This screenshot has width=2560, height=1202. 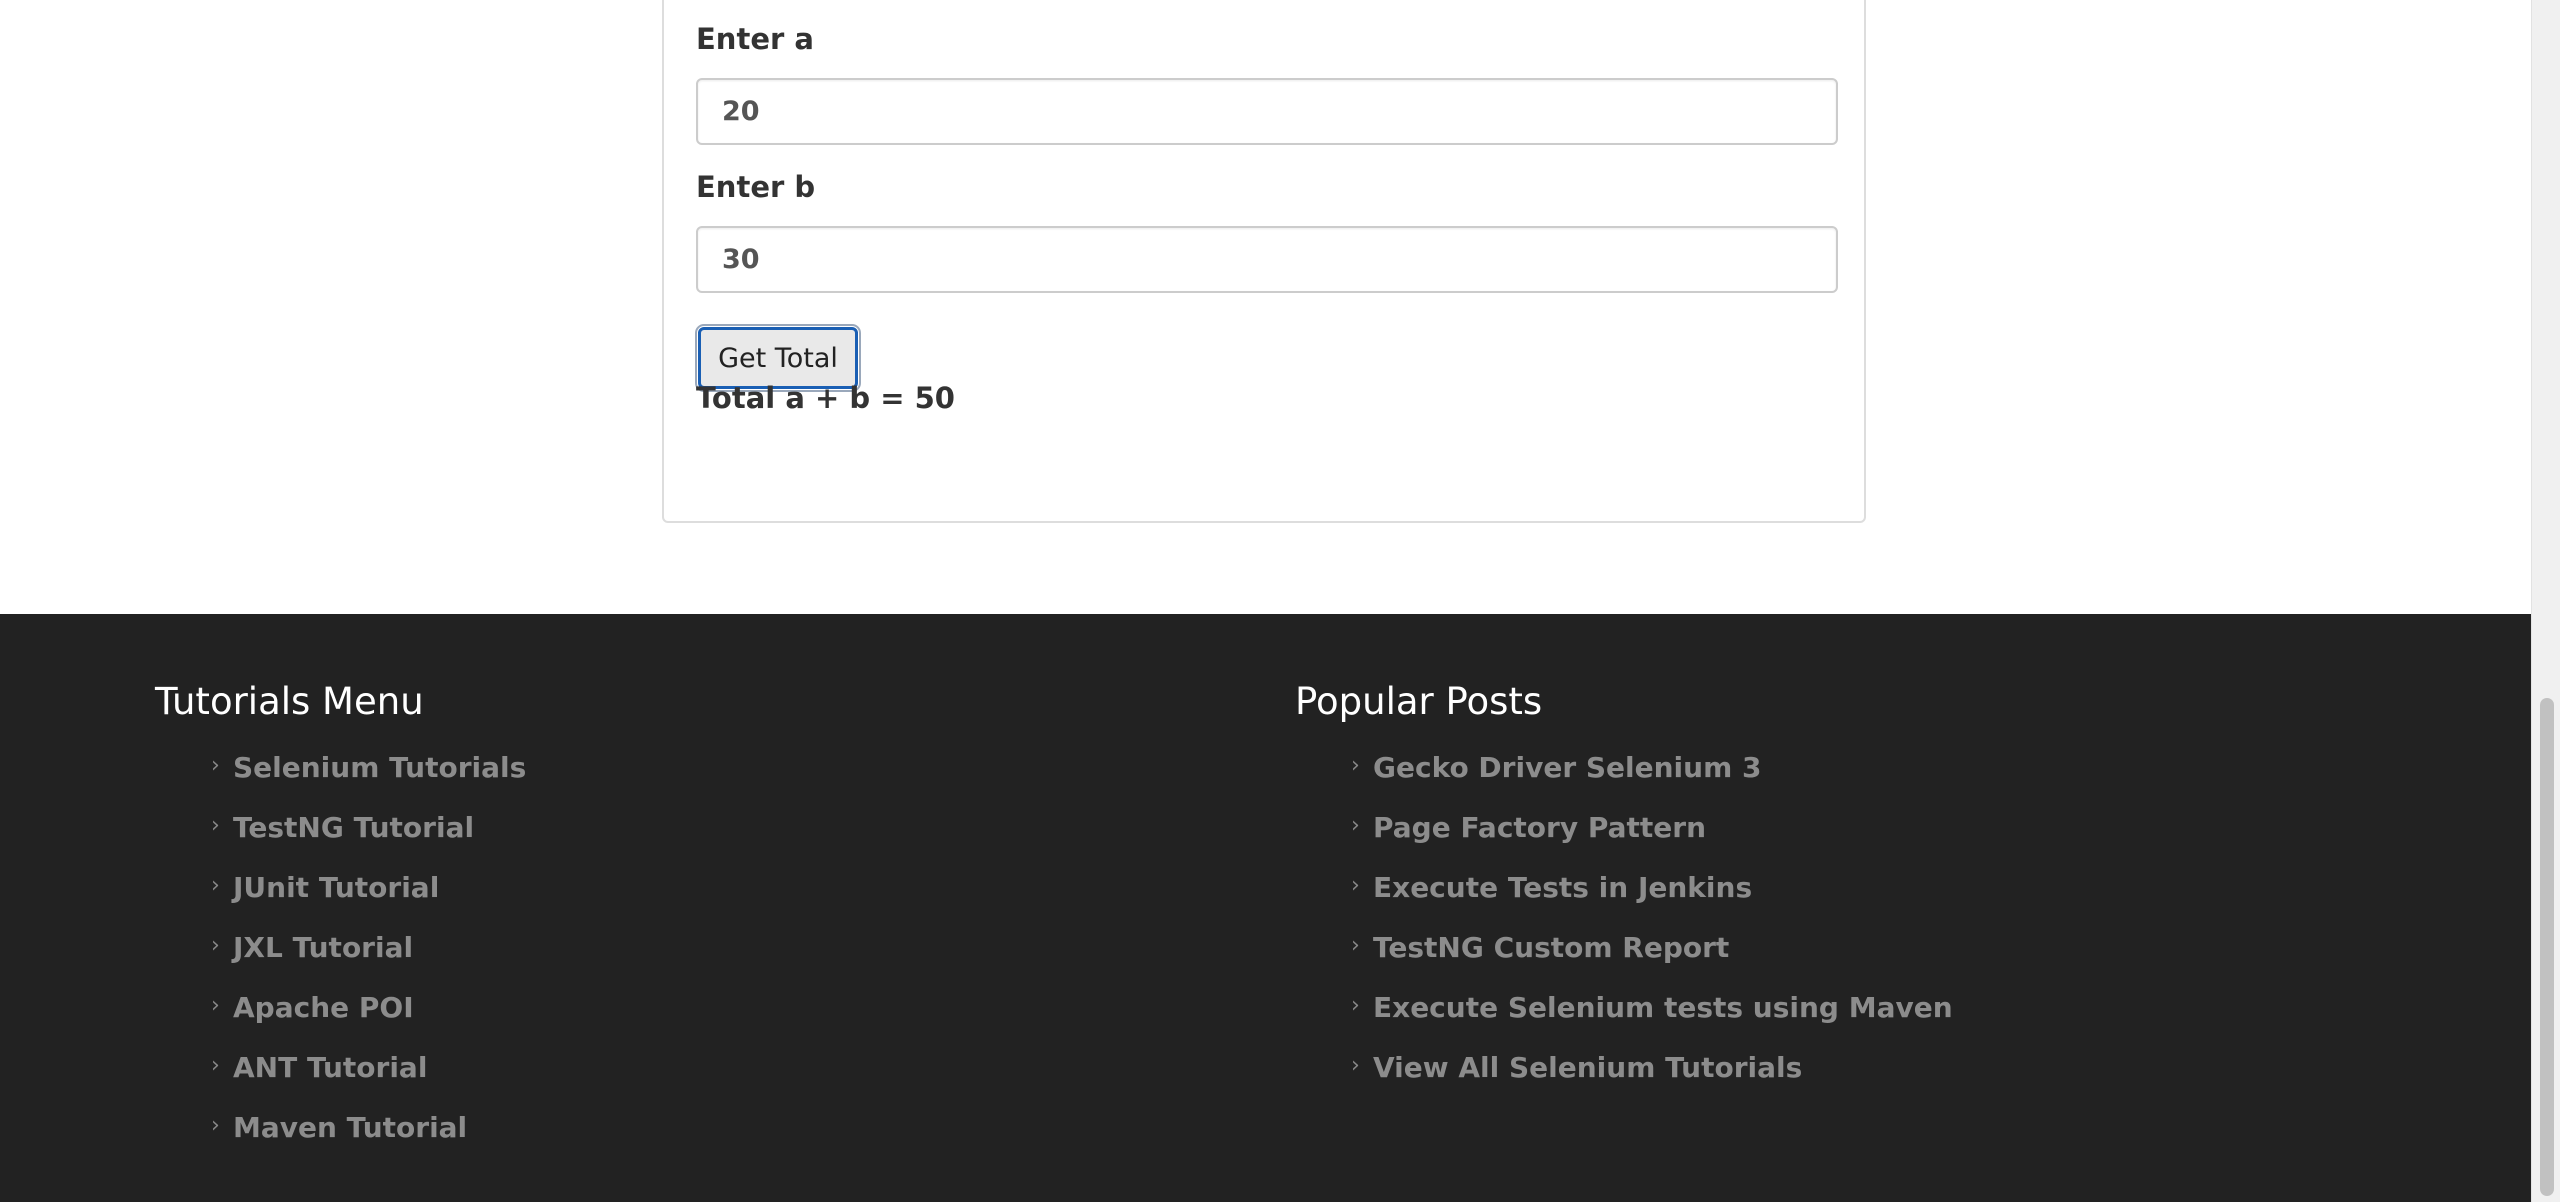 What do you see at coordinates (1567, 767) in the screenshot?
I see `popular-post-link: Gecko Driver Selenium 3` at bounding box center [1567, 767].